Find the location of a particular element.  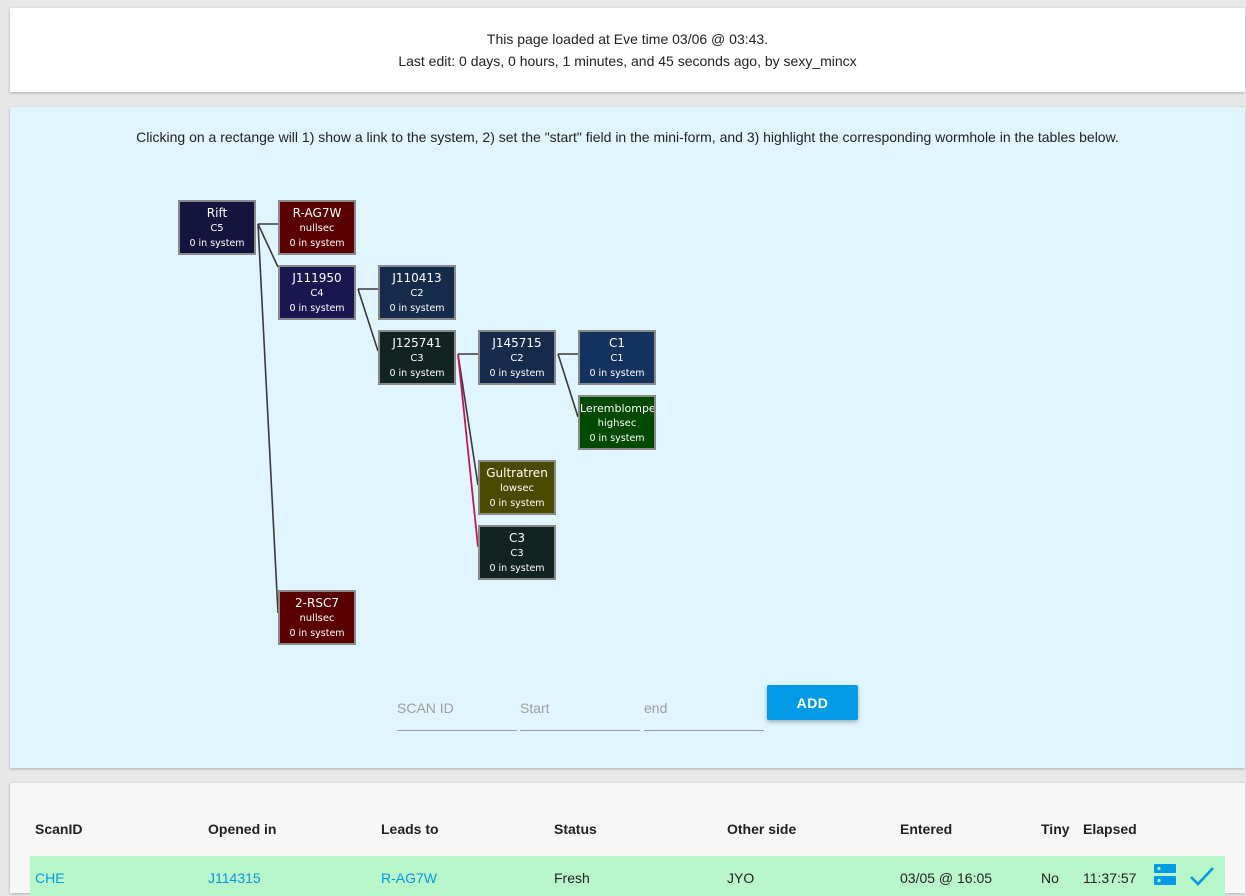

node-class: C4 is located at coordinates (317, 293).